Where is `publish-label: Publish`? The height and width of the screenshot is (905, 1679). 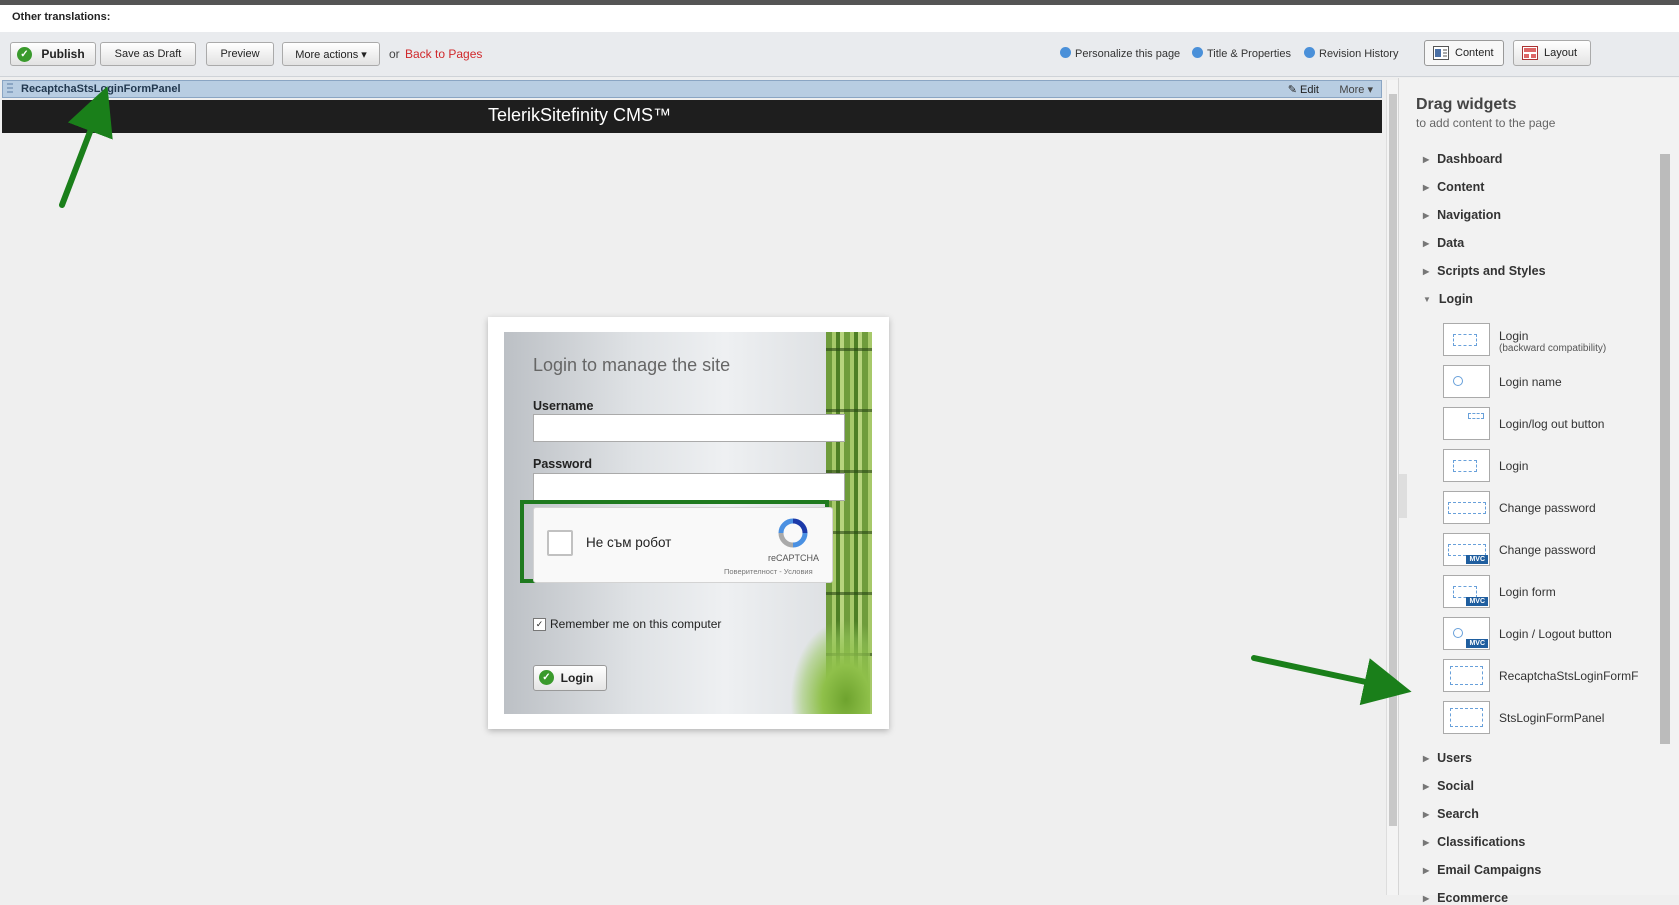 publish-label: Publish is located at coordinates (63, 54).